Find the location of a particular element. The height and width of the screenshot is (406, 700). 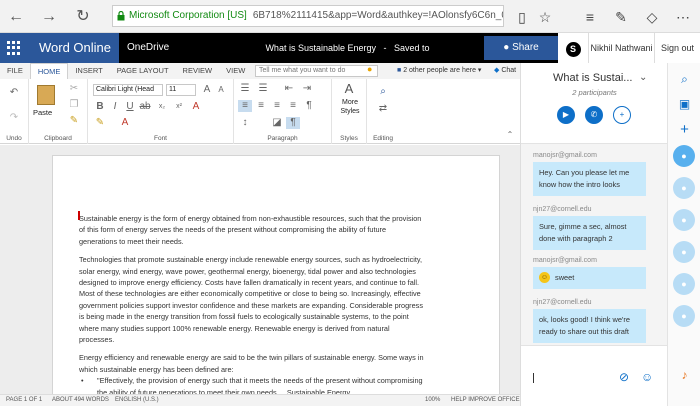

user-name: Nikhil Nathwani is located at coordinates (621, 48).